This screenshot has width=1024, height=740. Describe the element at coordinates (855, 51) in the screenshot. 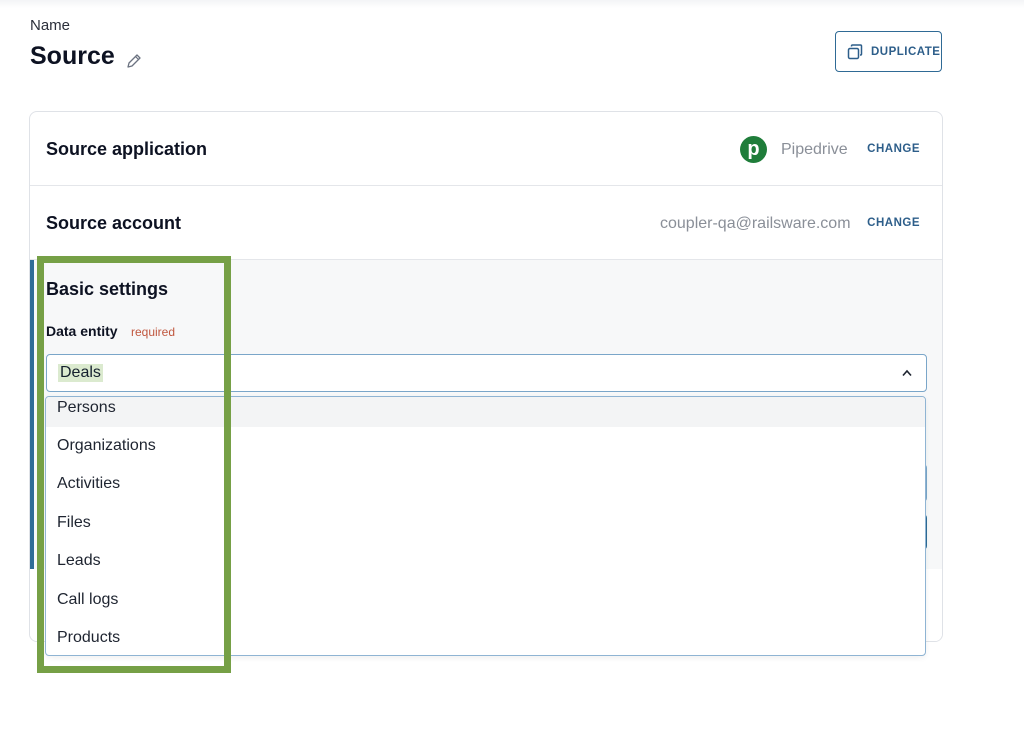

I see `duplicate-icon` at that location.